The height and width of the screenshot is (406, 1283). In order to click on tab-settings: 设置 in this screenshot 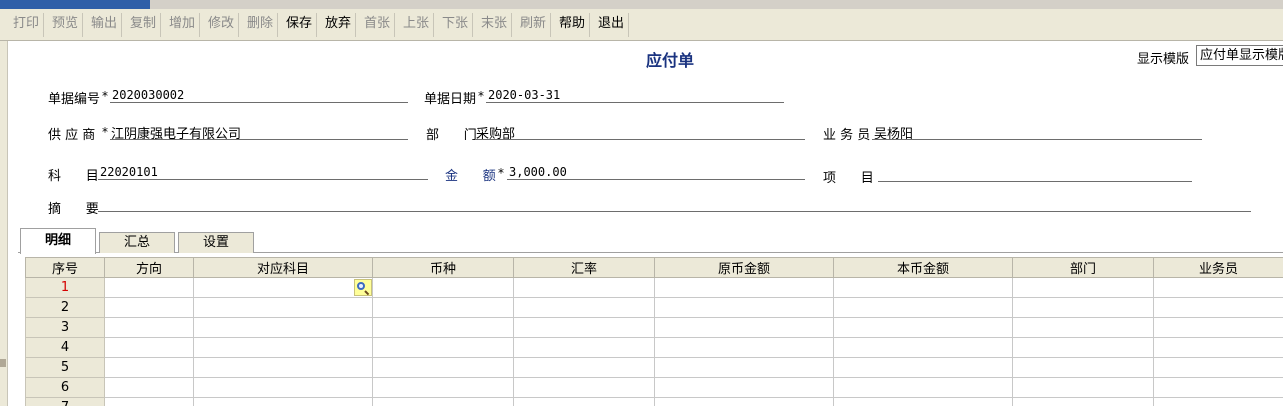, I will do `click(216, 242)`.